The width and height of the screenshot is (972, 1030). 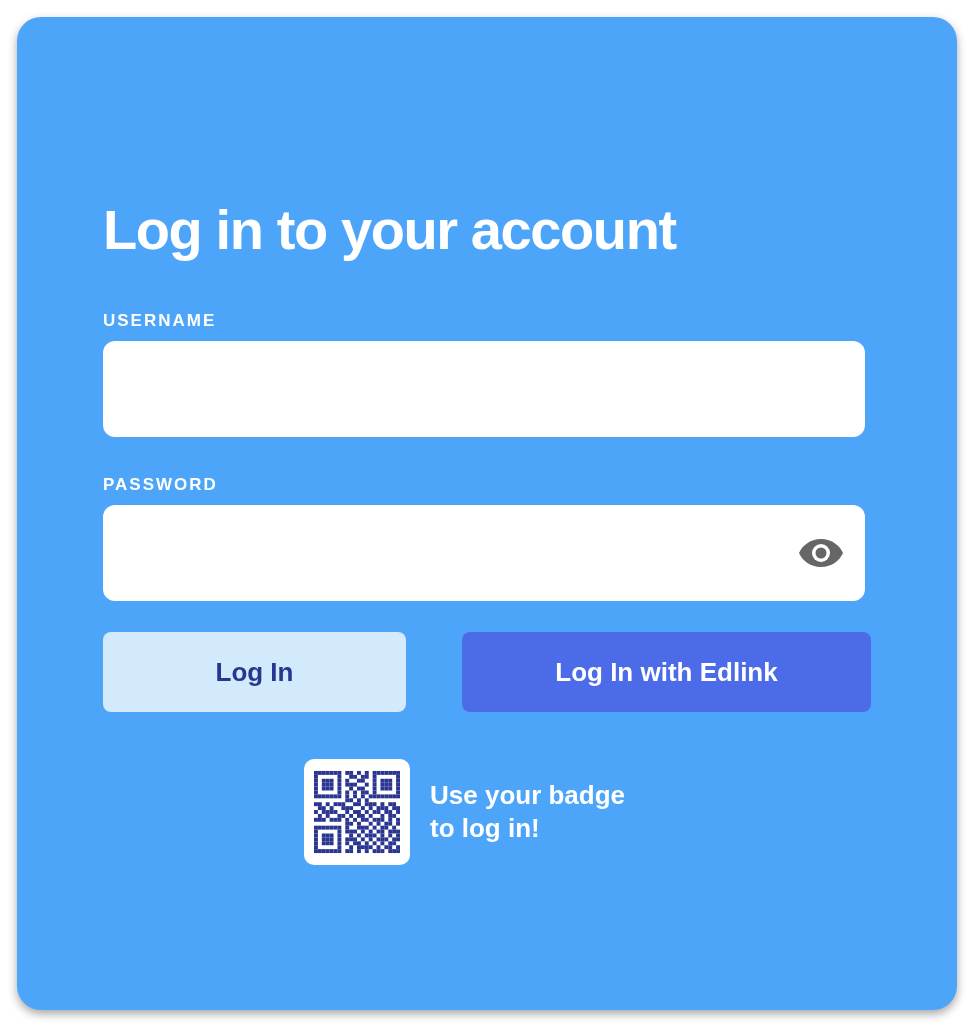 I want to click on badge-hint-text: to log in!, so click(x=485, y=828).